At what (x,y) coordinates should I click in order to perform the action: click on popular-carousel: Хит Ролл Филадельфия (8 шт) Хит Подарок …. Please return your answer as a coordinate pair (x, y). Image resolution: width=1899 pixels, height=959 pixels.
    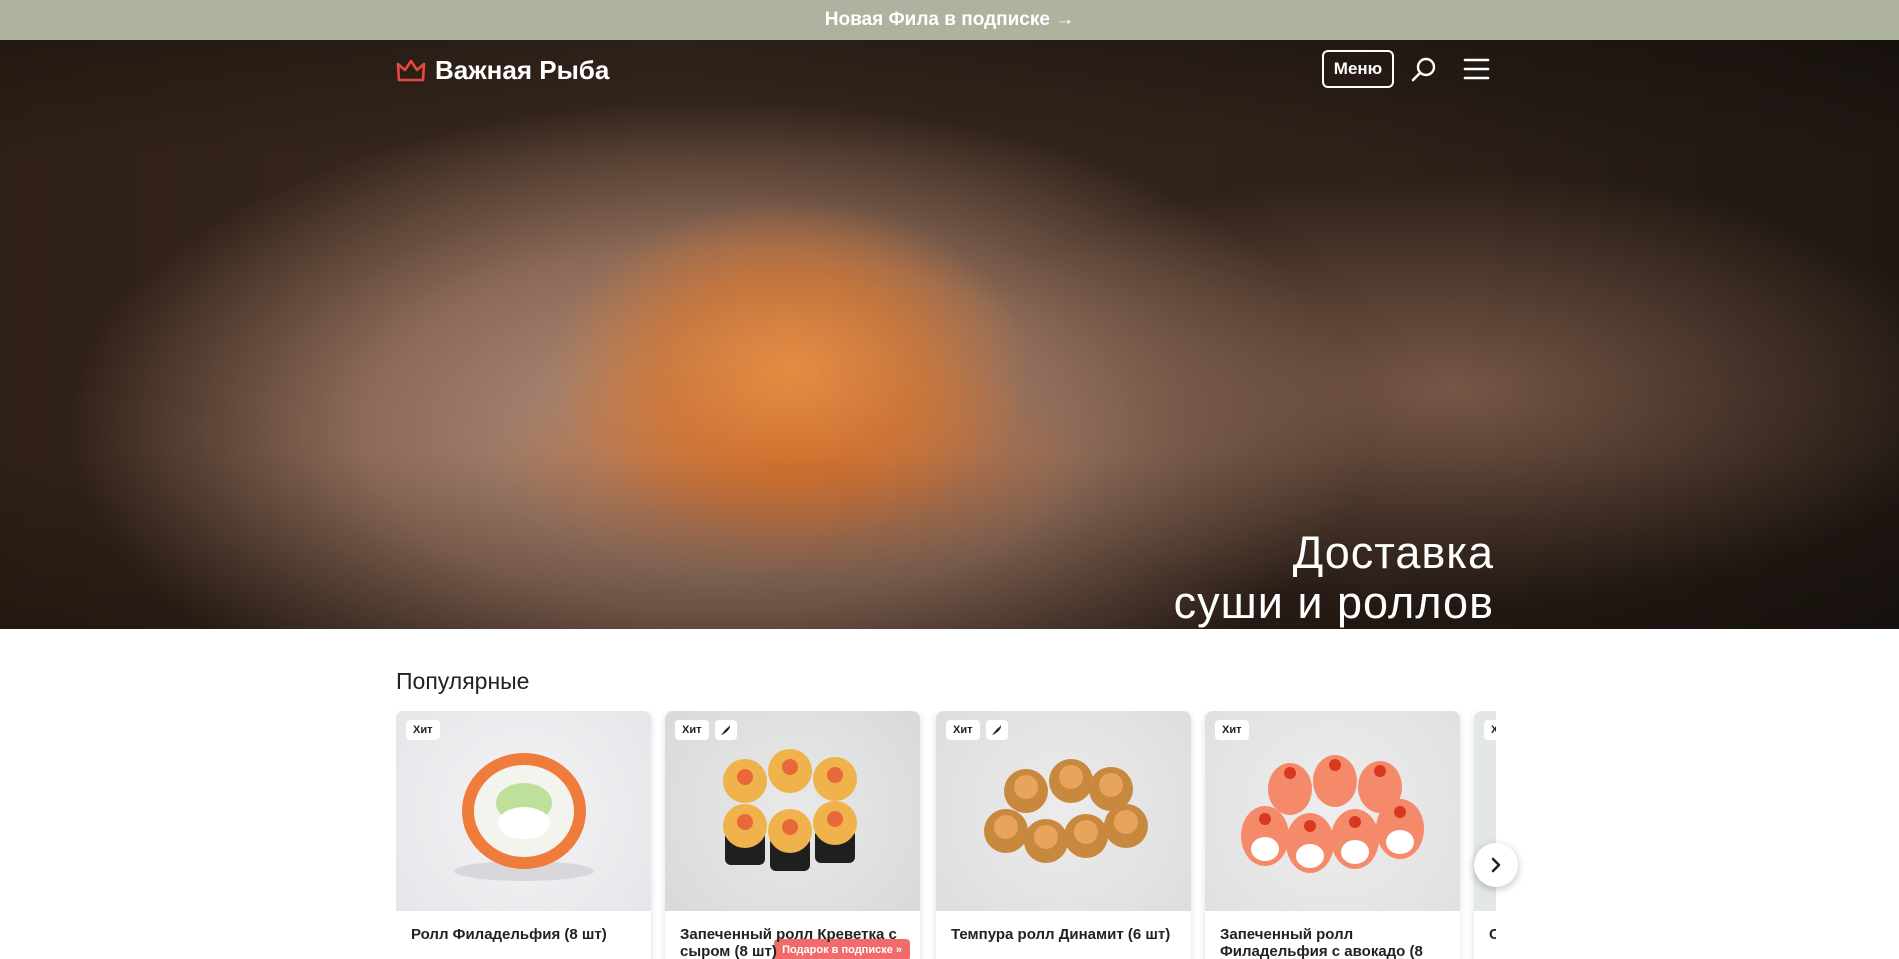
    Looking at the image, I should click on (946, 835).